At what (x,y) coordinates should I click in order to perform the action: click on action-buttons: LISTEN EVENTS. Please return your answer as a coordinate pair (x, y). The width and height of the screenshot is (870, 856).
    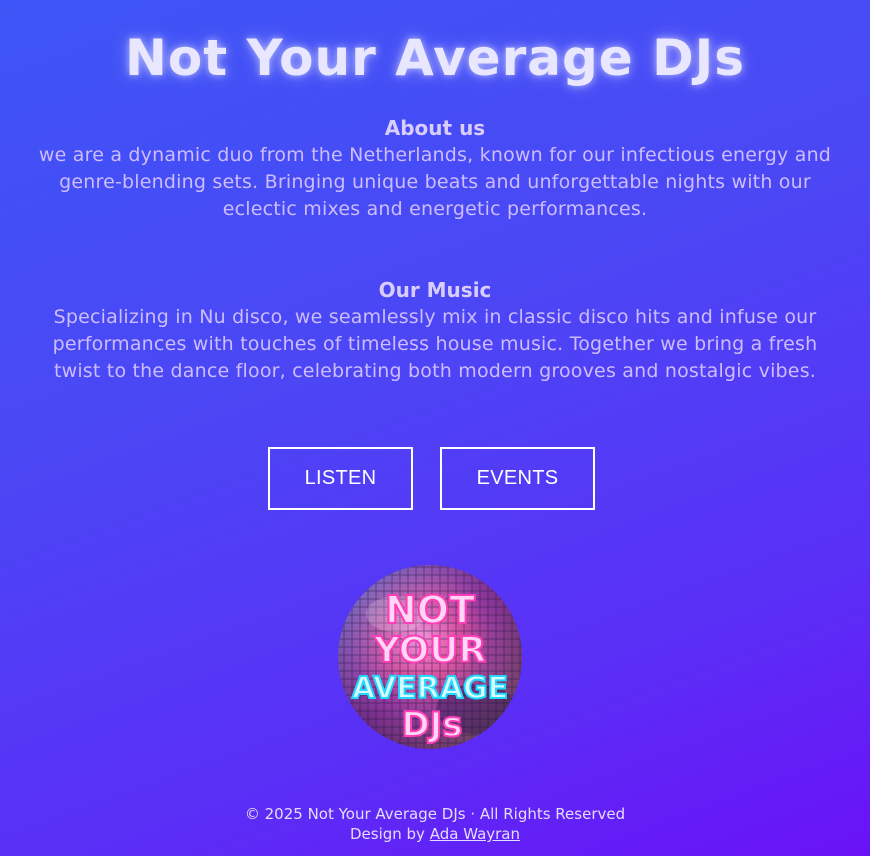
    Looking at the image, I should click on (435, 478).